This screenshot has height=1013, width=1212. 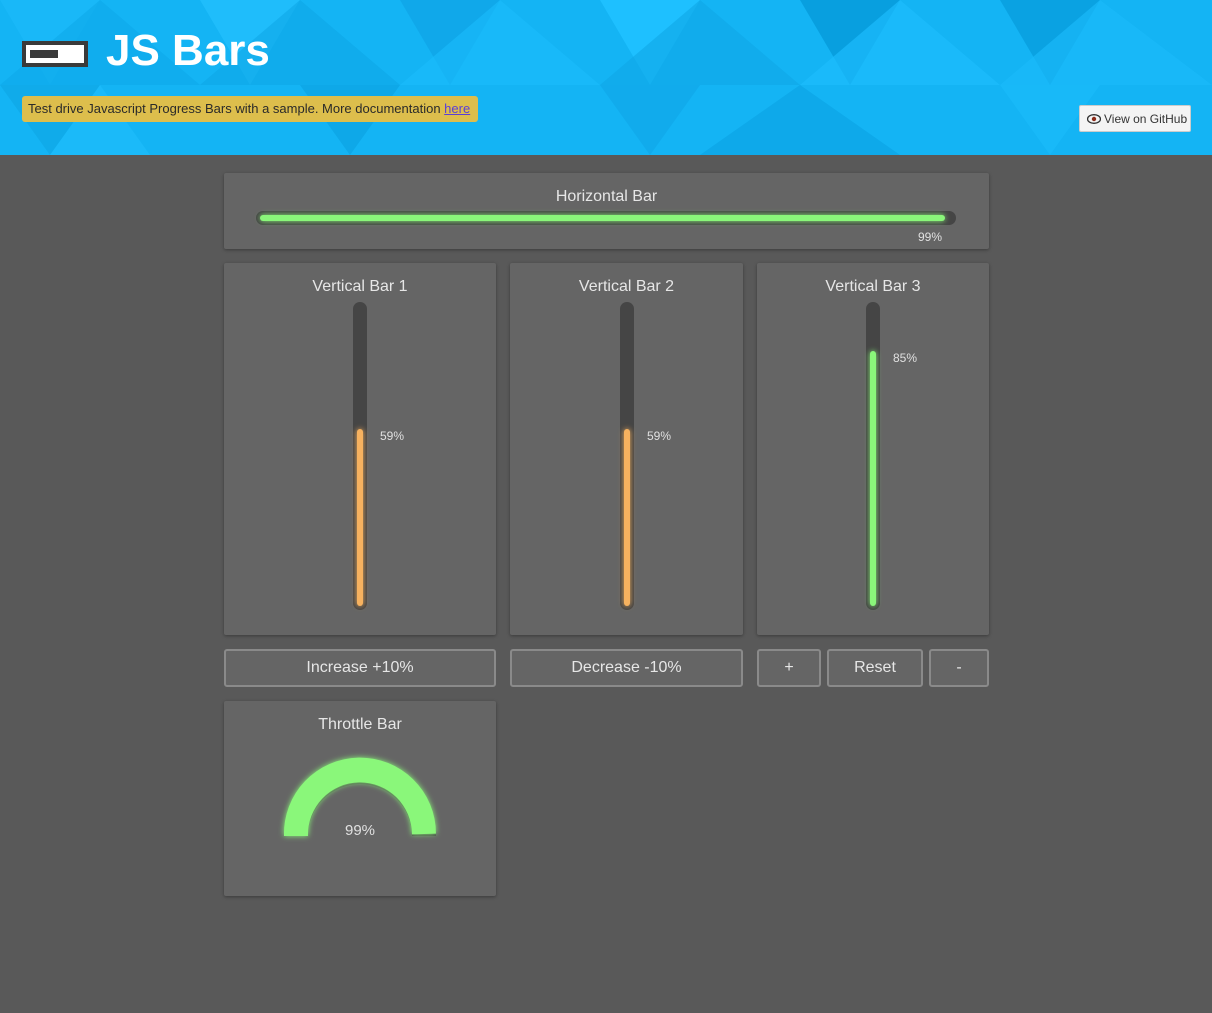 I want to click on decrease-button: Decrease -10%, so click(x=626, y=668).